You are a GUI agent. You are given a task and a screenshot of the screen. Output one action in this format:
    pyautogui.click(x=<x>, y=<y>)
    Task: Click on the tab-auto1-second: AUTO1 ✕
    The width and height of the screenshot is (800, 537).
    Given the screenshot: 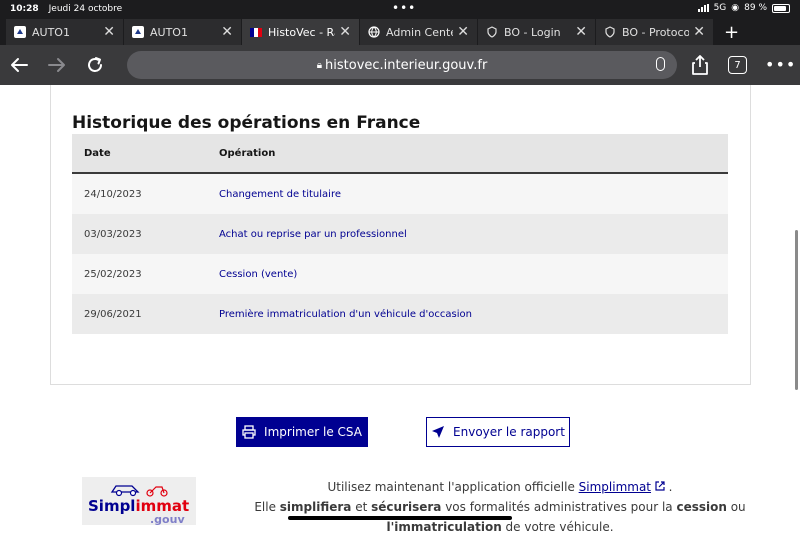 What is the action you would take?
    pyautogui.click(x=183, y=32)
    